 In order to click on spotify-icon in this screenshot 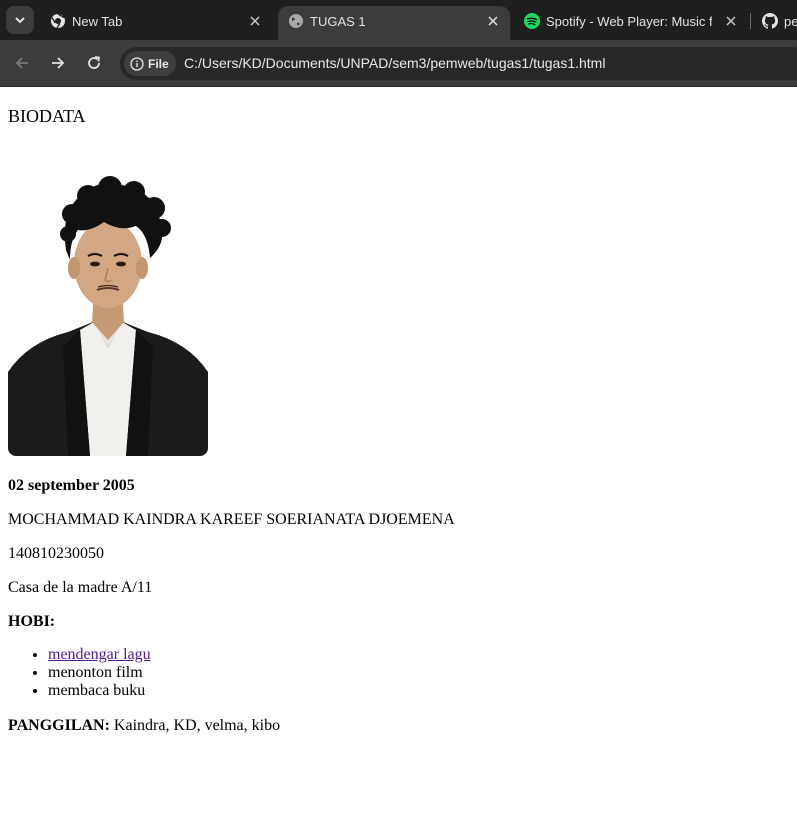, I will do `click(532, 21)`.